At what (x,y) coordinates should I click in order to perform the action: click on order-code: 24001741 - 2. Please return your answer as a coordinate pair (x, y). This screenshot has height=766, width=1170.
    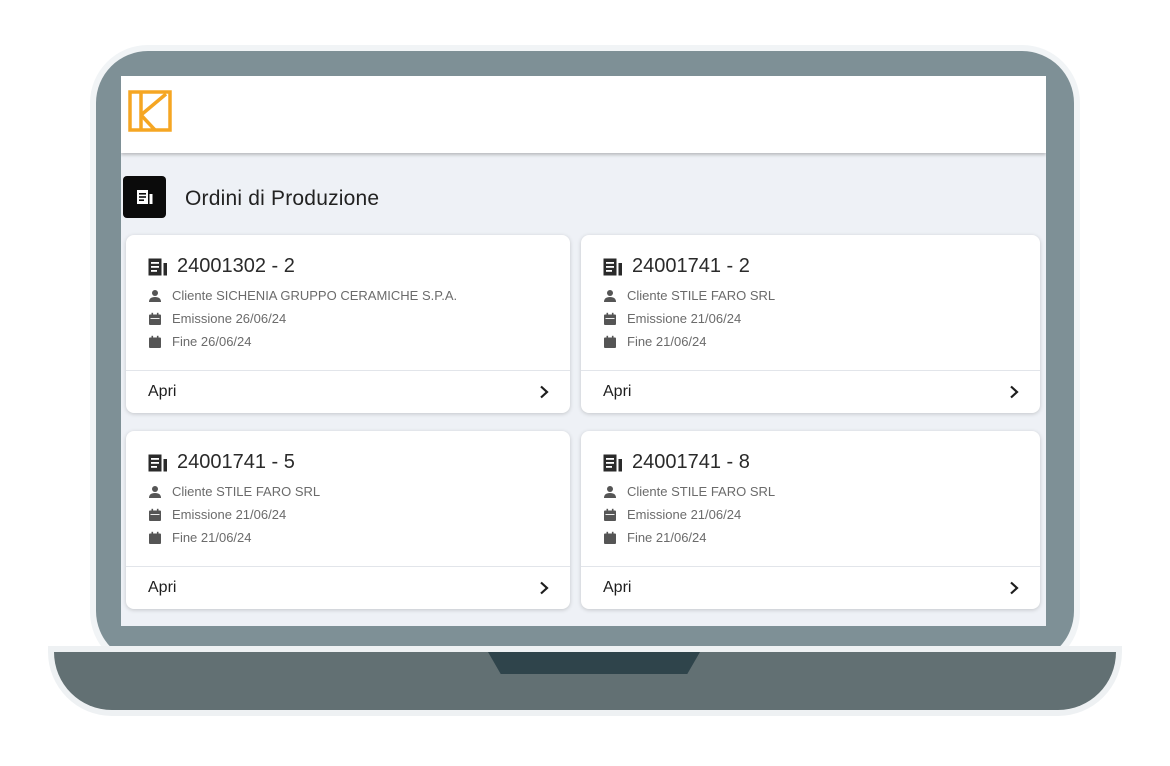
    Looking at the image, I should click on (691, 266).